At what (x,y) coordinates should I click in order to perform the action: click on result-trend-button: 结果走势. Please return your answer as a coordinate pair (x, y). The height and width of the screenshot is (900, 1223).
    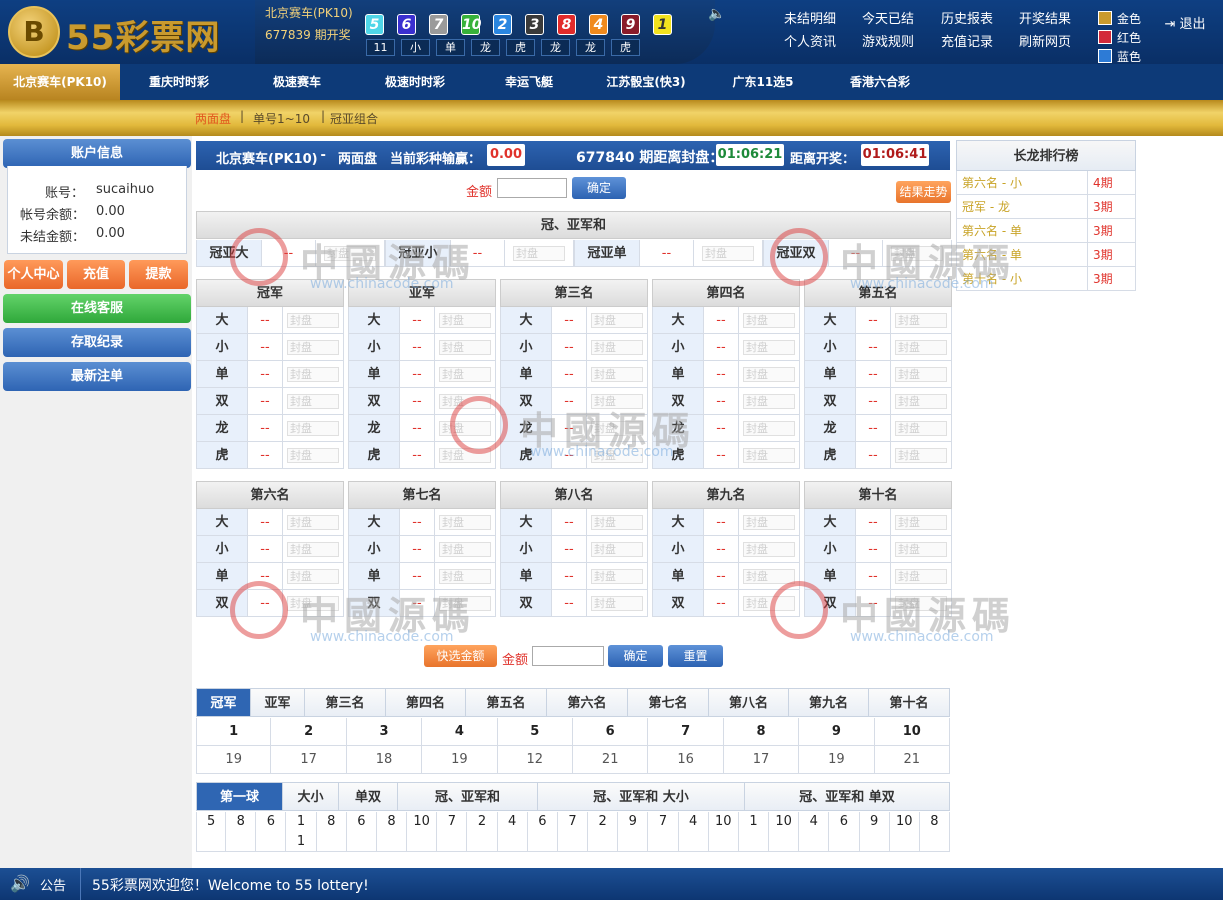
    Looking at the image, I should click on (923, 192).